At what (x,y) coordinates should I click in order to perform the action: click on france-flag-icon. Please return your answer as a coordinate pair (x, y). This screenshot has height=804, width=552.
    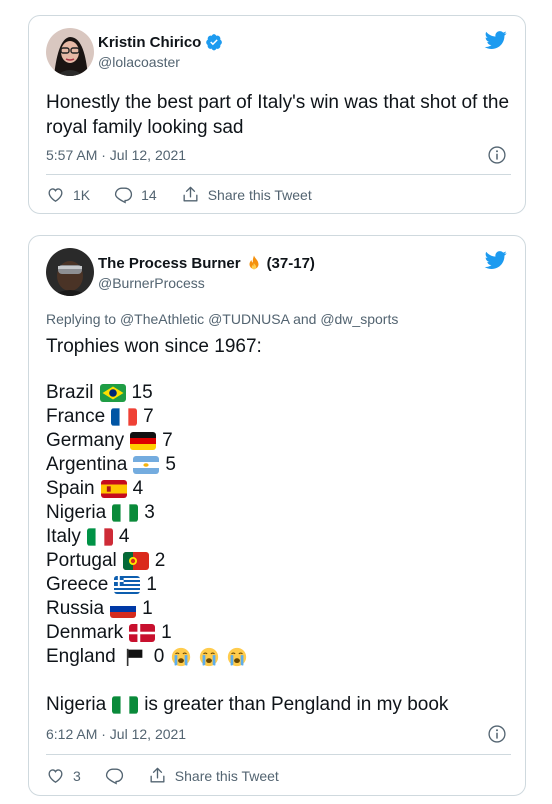
    Looking at the image, I should click on (124, 417).